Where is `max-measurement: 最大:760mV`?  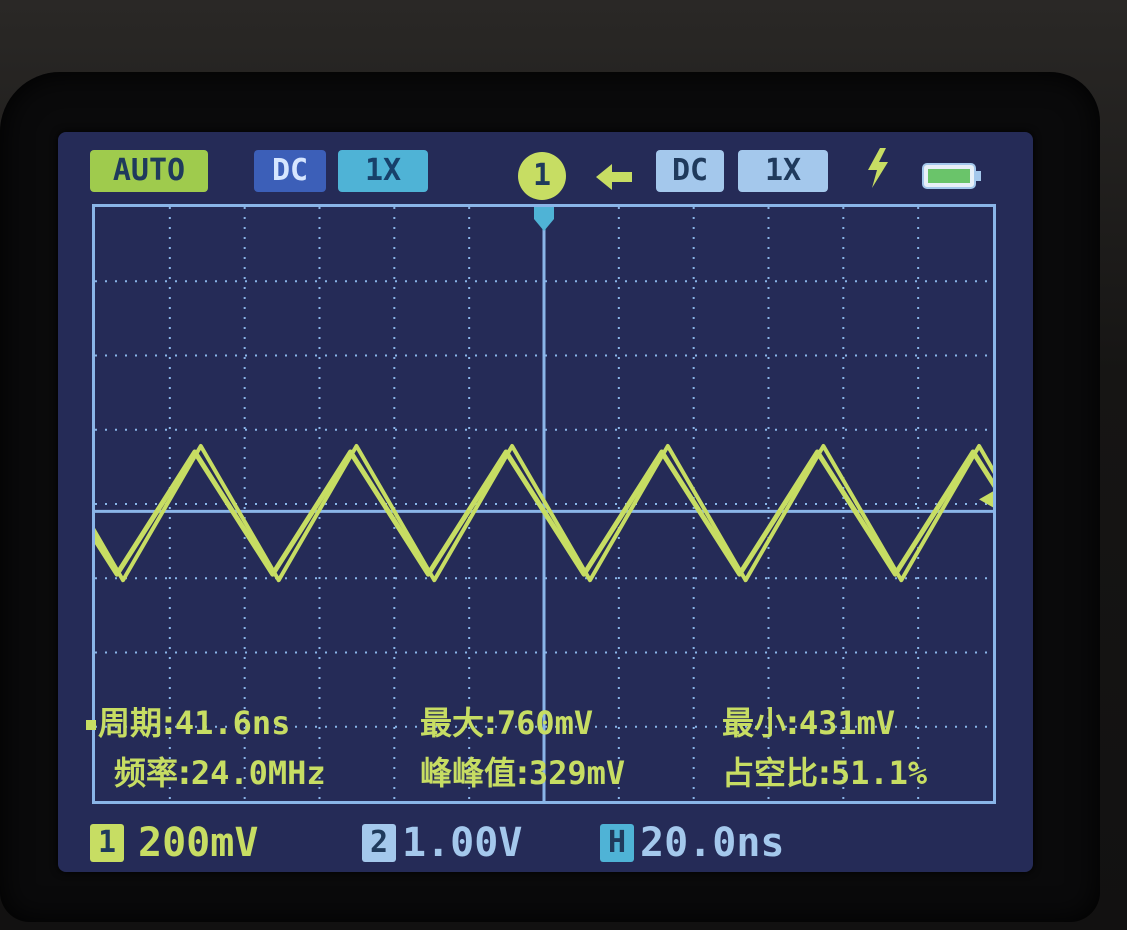 max-measurement: 最大:760mV is located at coordinates (506, 721).